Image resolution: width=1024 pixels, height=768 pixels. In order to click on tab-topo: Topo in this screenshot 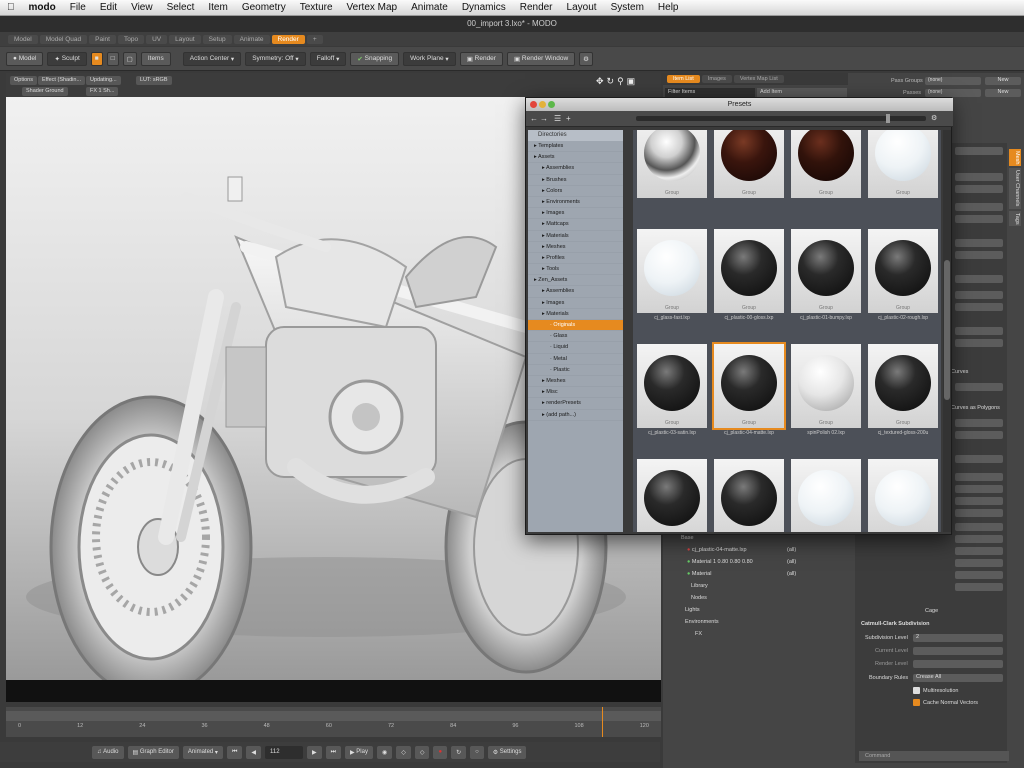, I will do `click(131, 39)`.